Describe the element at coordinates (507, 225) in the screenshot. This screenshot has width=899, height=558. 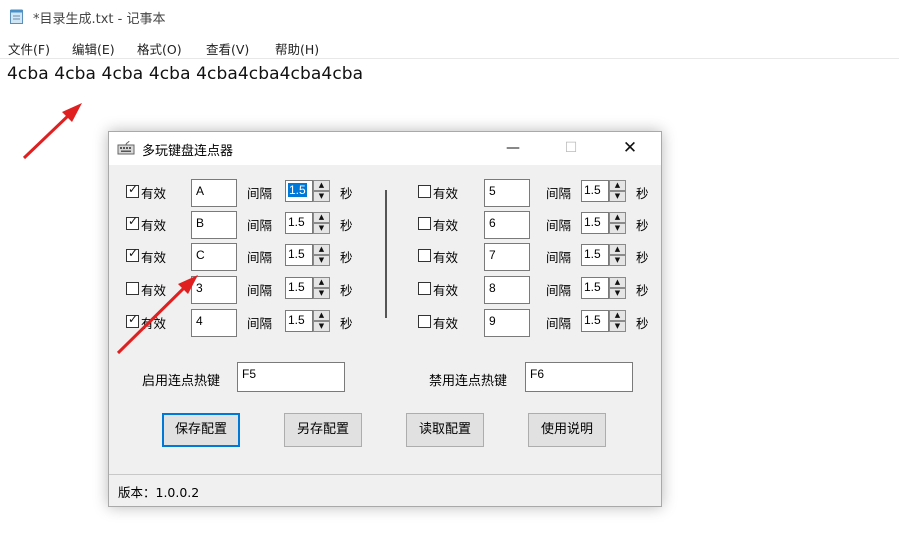
I see `key-input: 6` at that location.